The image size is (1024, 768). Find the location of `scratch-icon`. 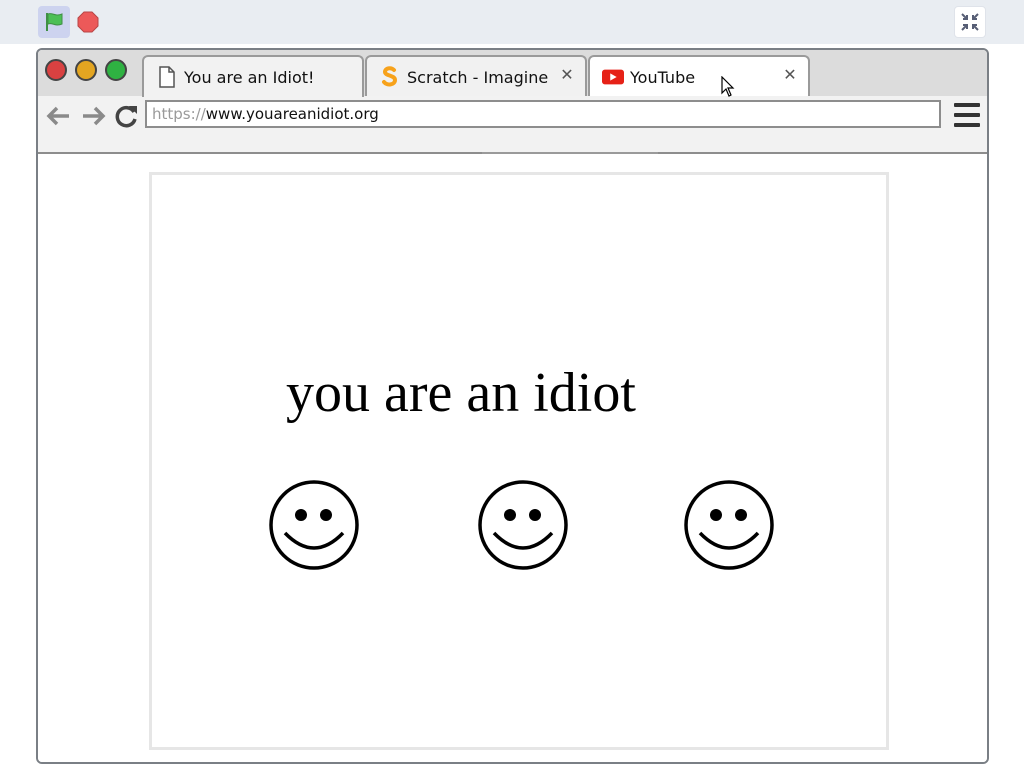

scratch-icon is located at coordinates (390, 77).